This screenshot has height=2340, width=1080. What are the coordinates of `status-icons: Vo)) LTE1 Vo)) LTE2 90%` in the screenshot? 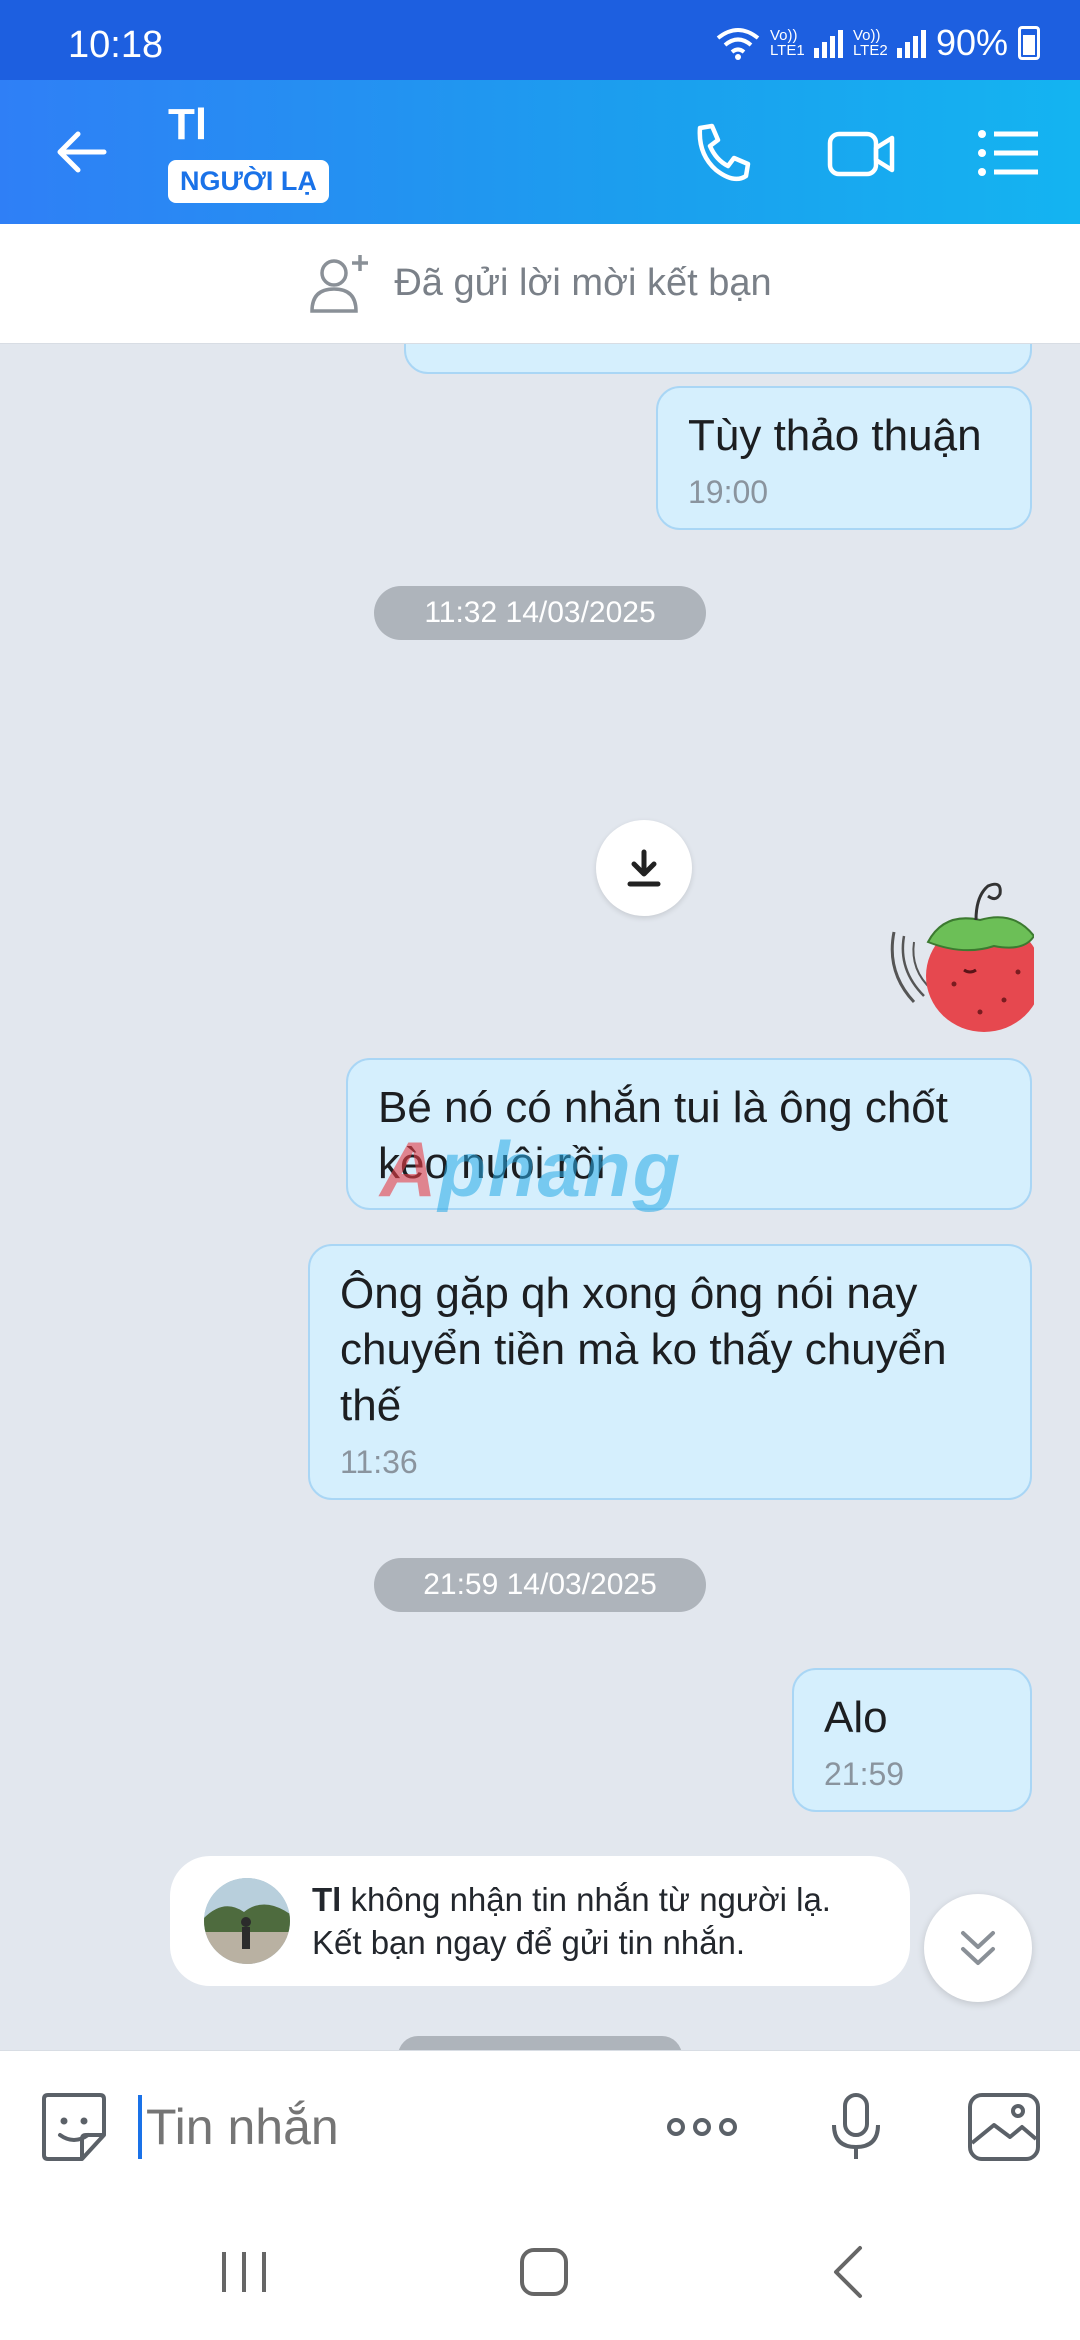 It's located at (878, 43).